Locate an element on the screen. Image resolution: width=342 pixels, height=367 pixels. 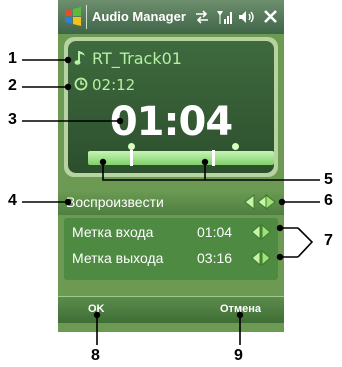
callout-5: 5 is located at coordinates (328, 179).